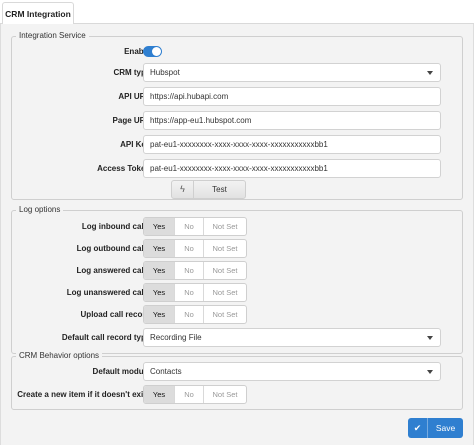 The height and width of the screenshot is (445, 474). Describe the element at coordinates (109, 292) in the screenshot. I see `log-unanswered-label: Log unanswered calls:` at that location.